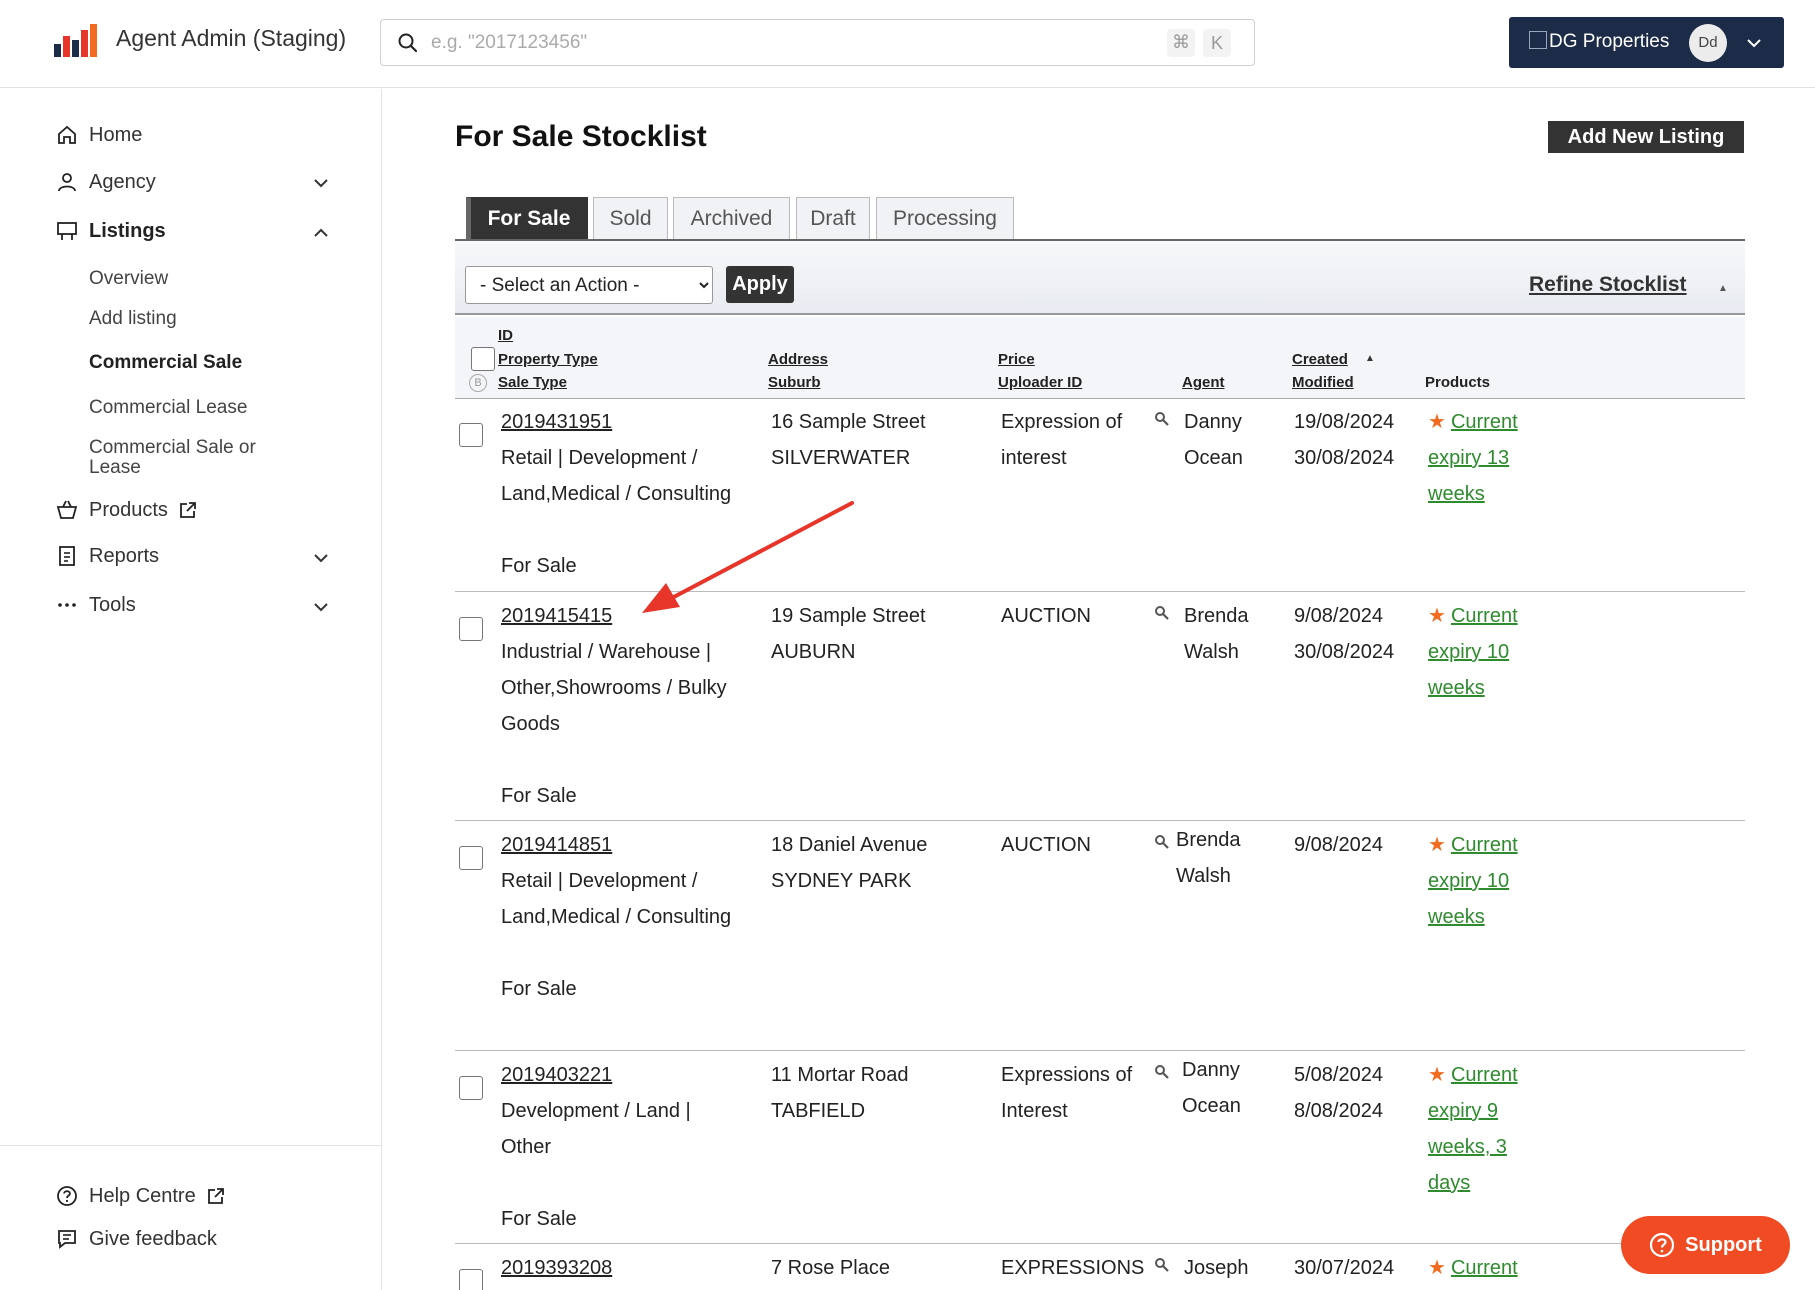 The height and width of the screenshot is (1290, 1815). I want to click on sidebar-subitem-commercial-sale: Commercial Sale, so click(165, 363).